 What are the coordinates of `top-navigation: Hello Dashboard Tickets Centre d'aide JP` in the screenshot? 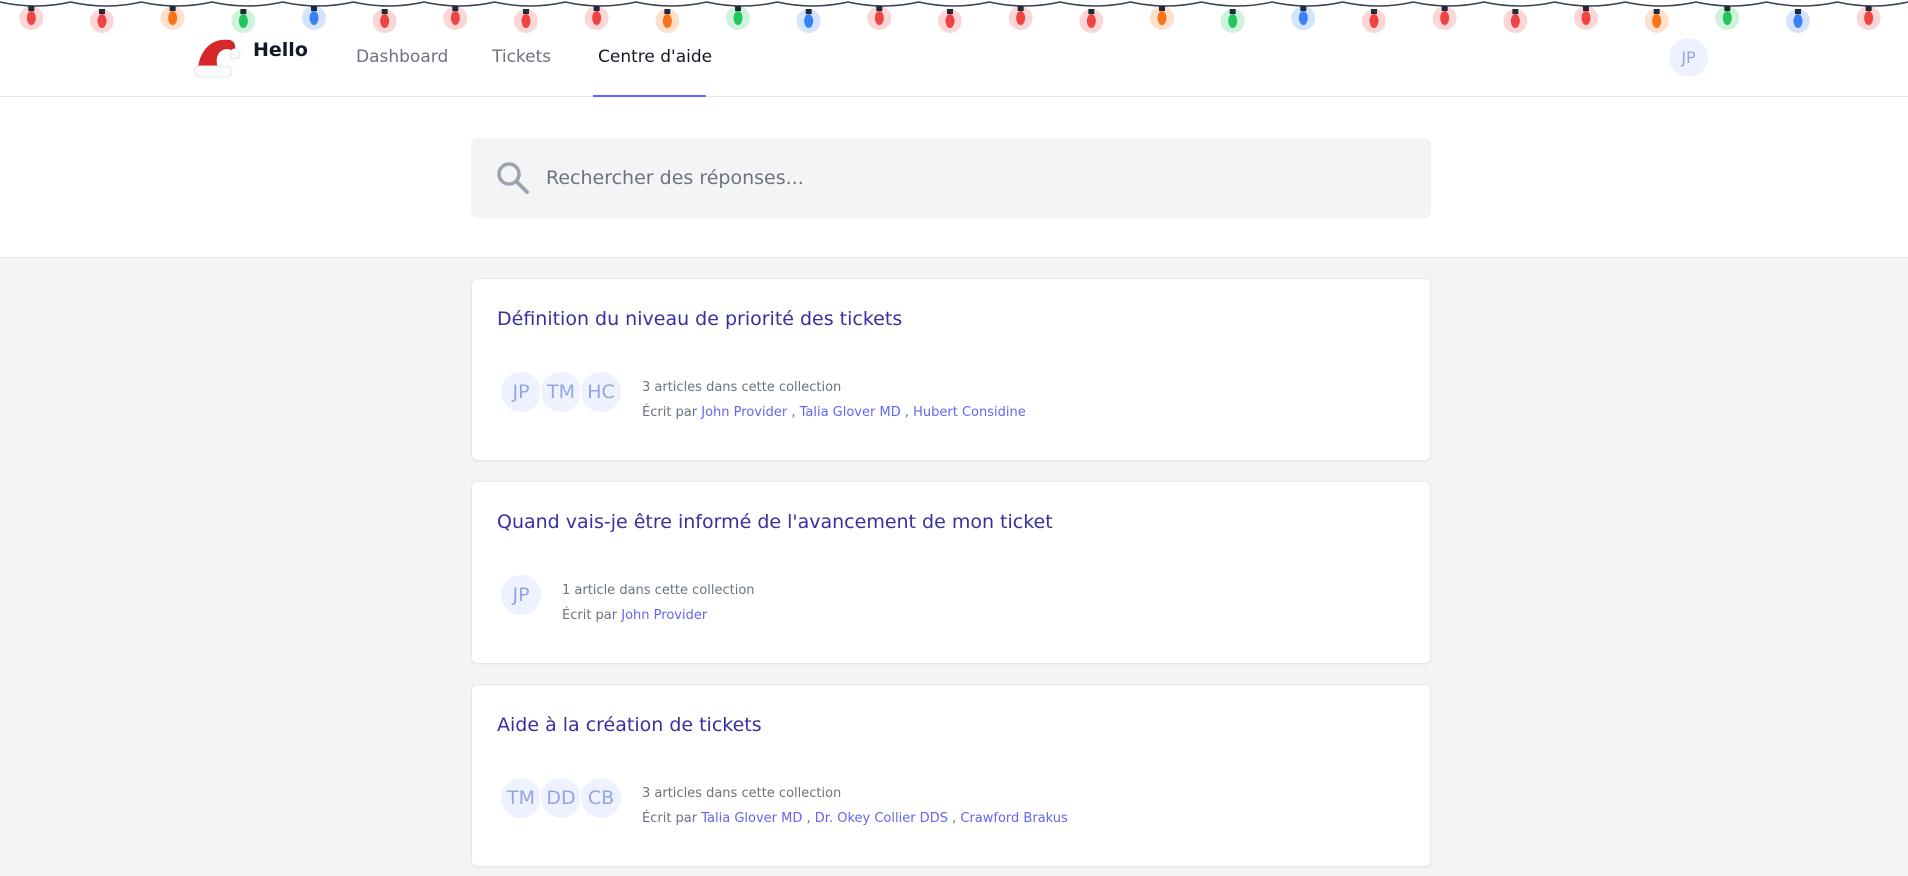 It's located at (954, 48).